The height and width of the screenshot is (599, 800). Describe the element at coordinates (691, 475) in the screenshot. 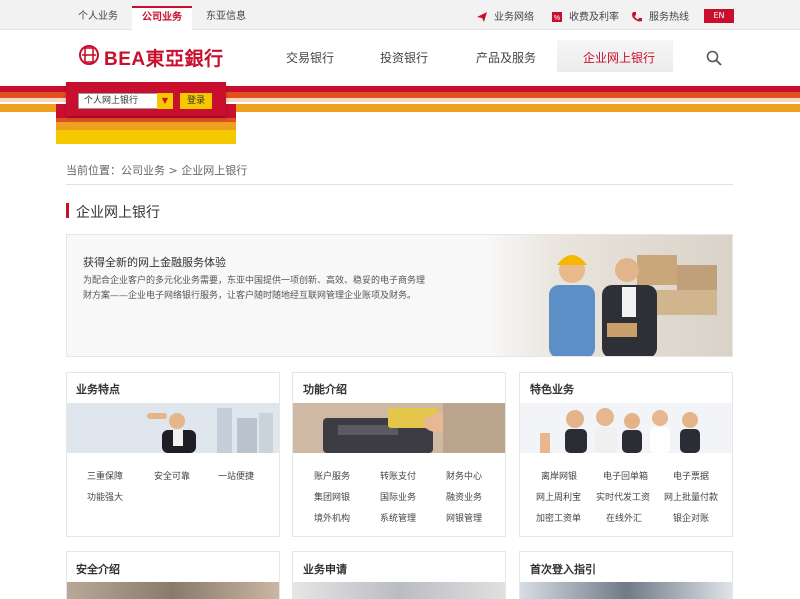

I see `link-e-bill: 电子票据` at that location.